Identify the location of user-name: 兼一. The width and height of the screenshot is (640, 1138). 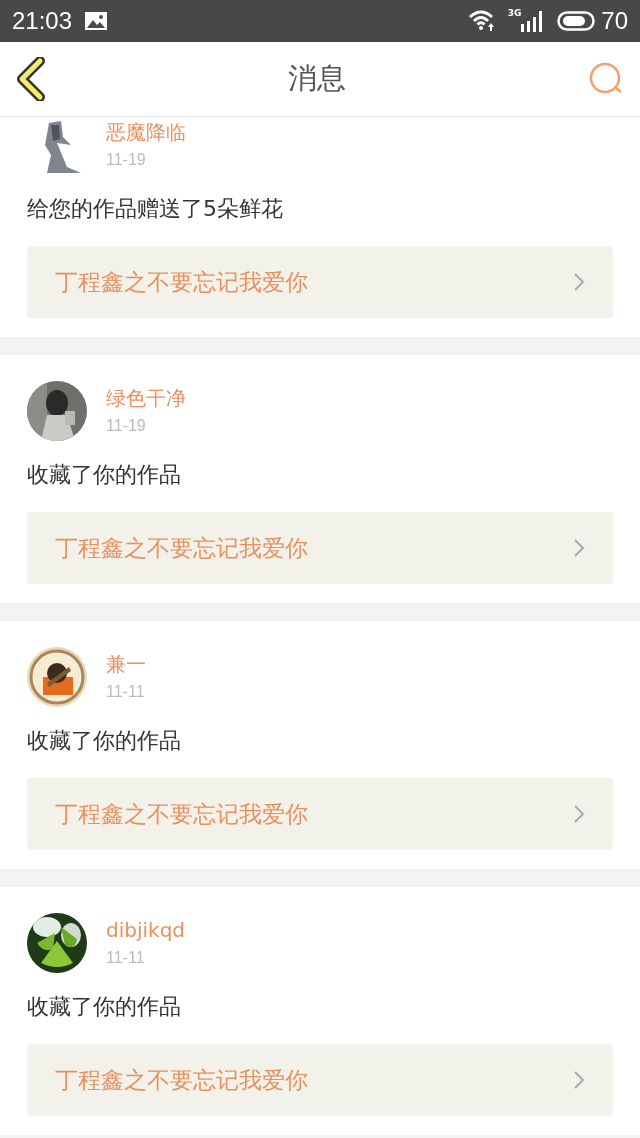
(126, 664).